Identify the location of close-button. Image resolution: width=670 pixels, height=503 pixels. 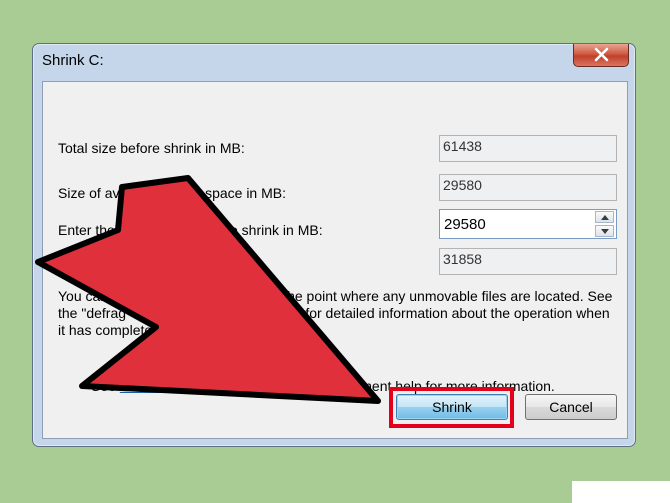
(601, 55).